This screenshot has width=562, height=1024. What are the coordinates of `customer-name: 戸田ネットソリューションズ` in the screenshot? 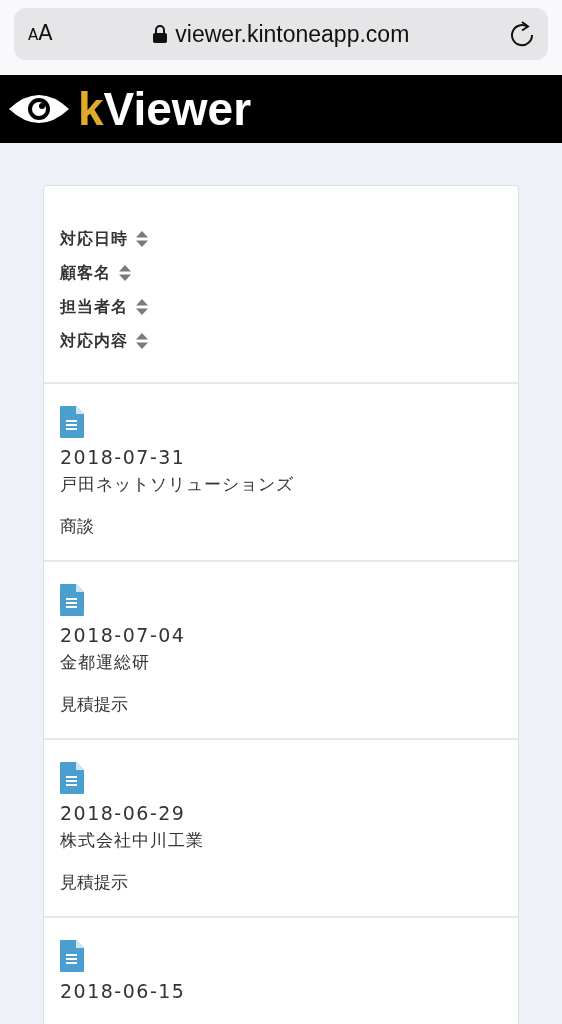 It's located at (177, 484).